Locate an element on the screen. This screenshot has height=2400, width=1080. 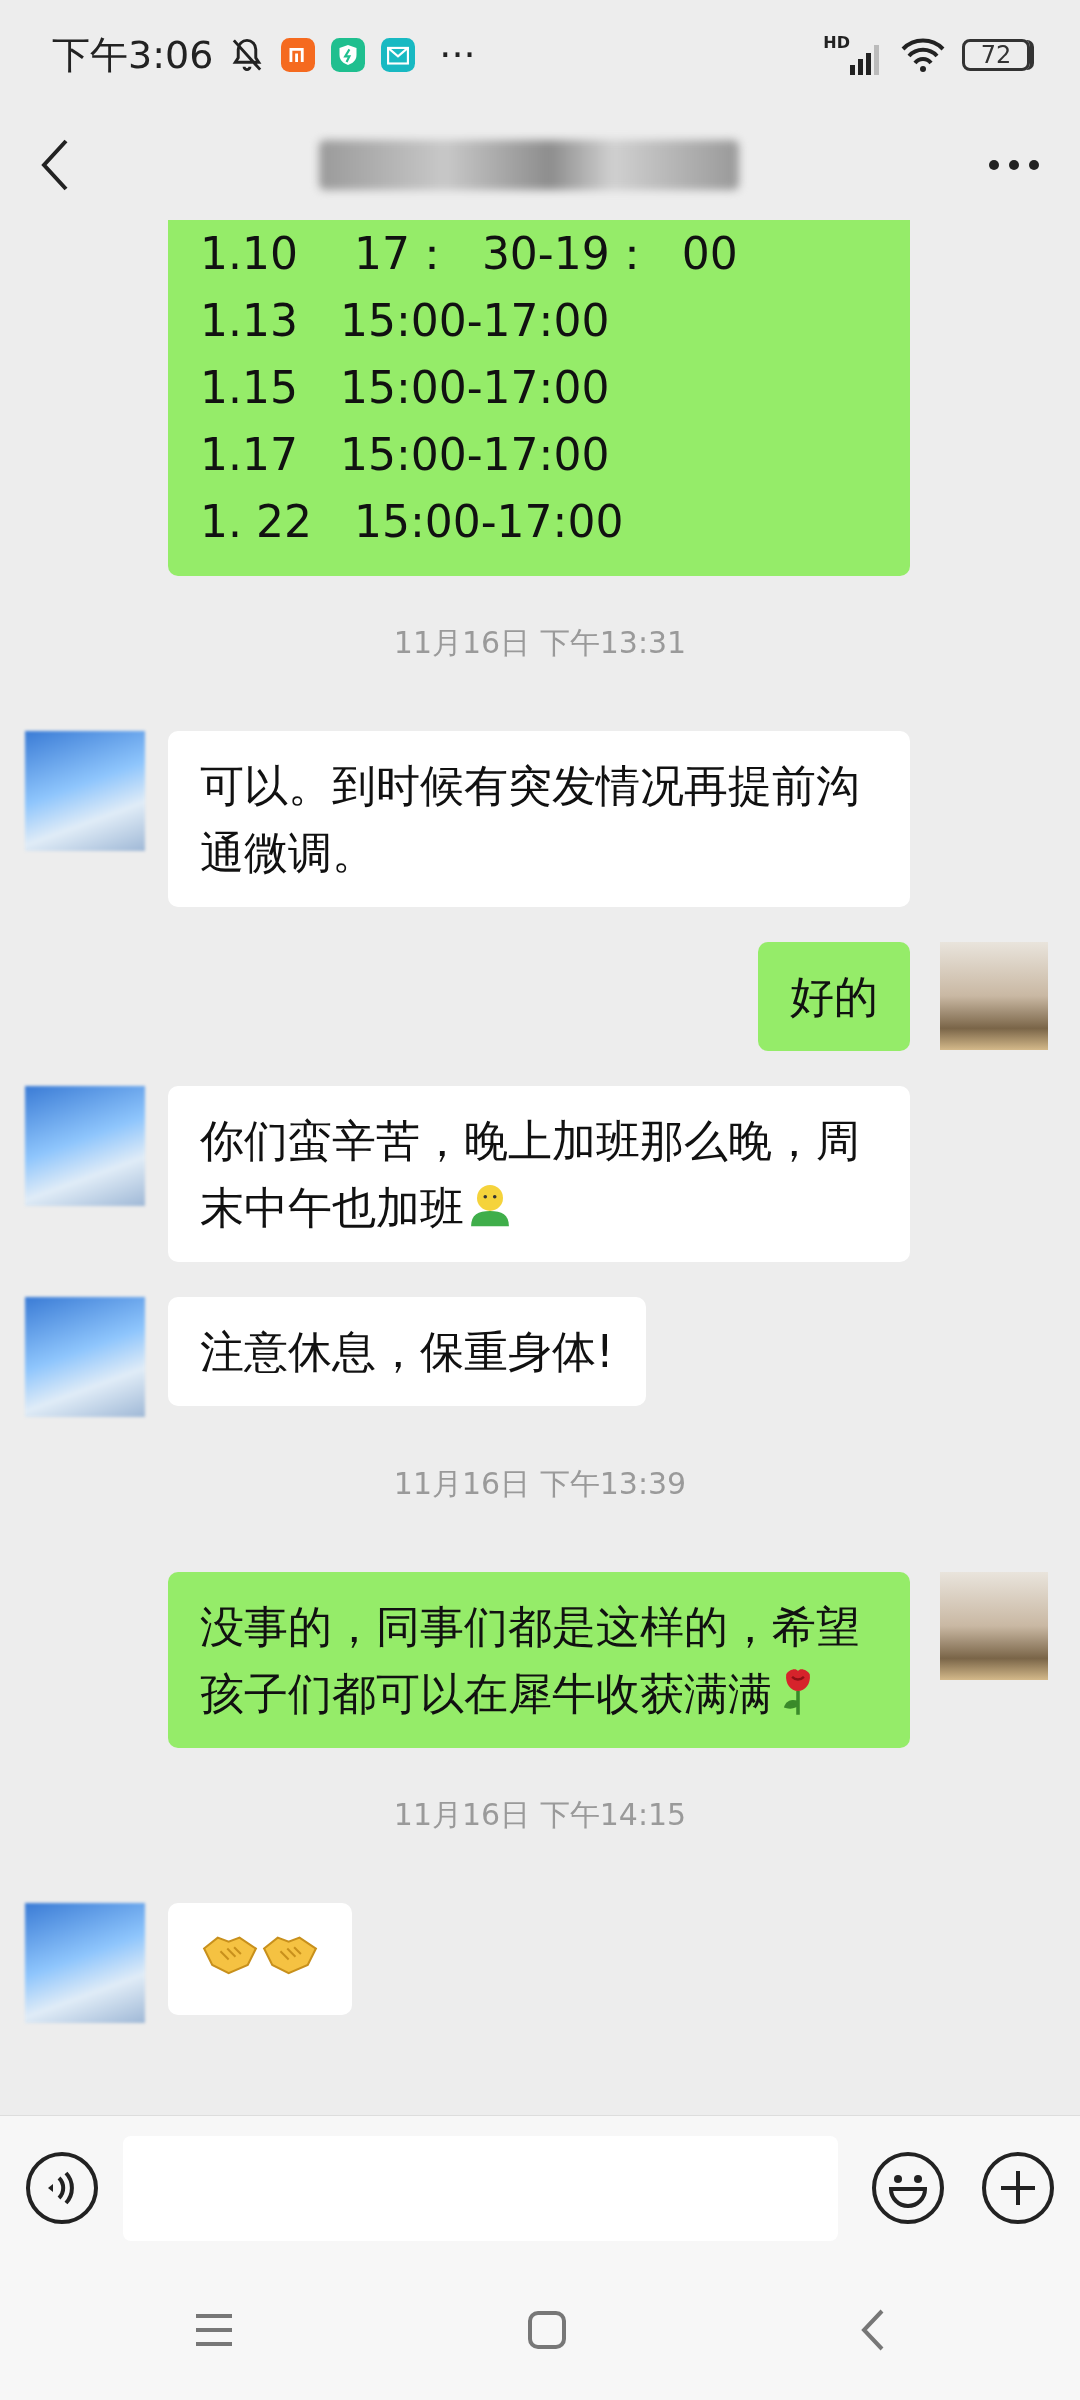
back-icon is located at coordinates (55, 165).